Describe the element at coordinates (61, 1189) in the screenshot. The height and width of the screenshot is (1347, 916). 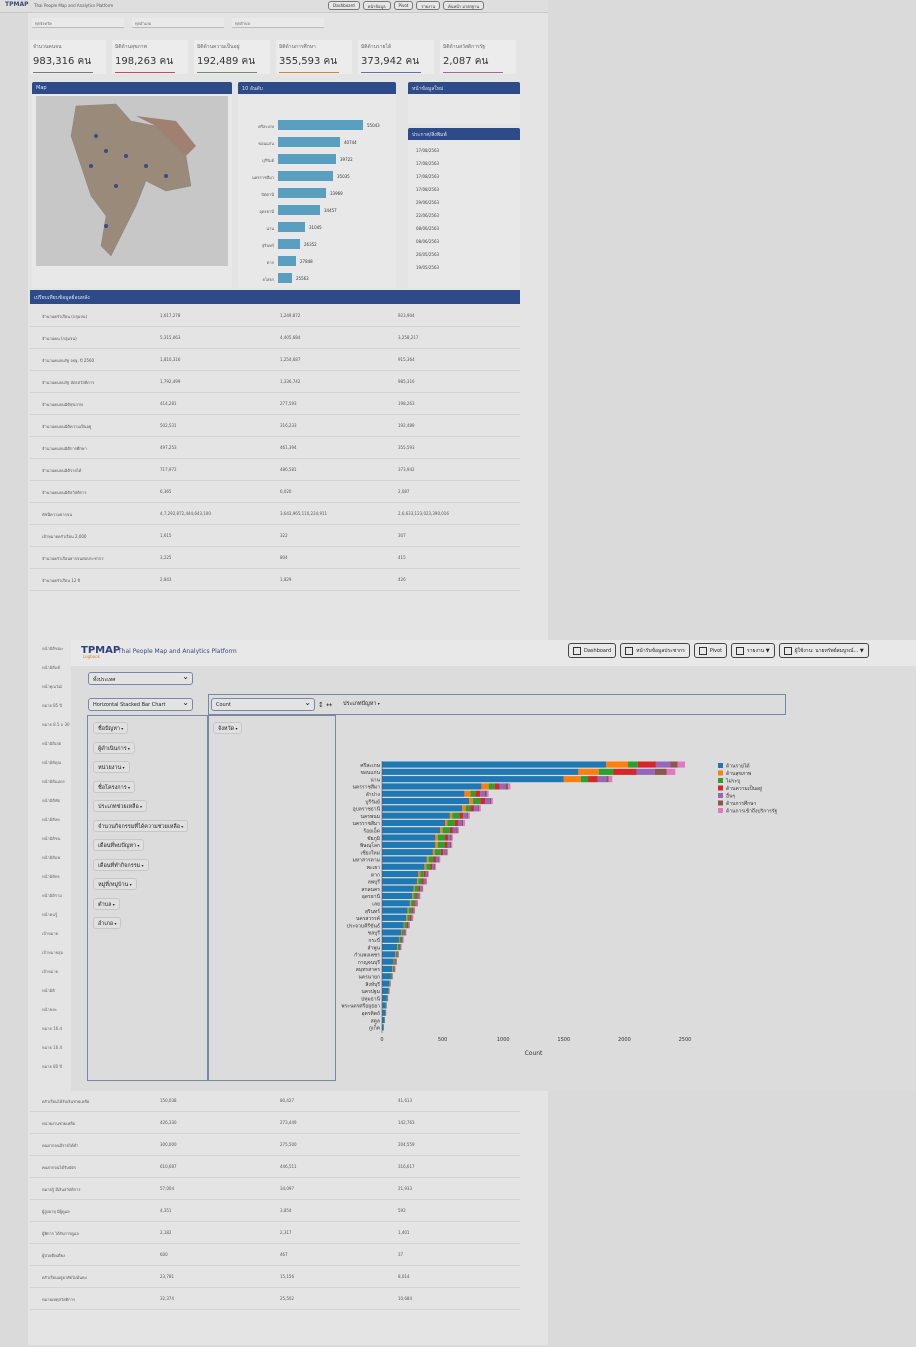
I see `table-cell: หมายรู้ มีเงินสวัสดิการ` at that location.